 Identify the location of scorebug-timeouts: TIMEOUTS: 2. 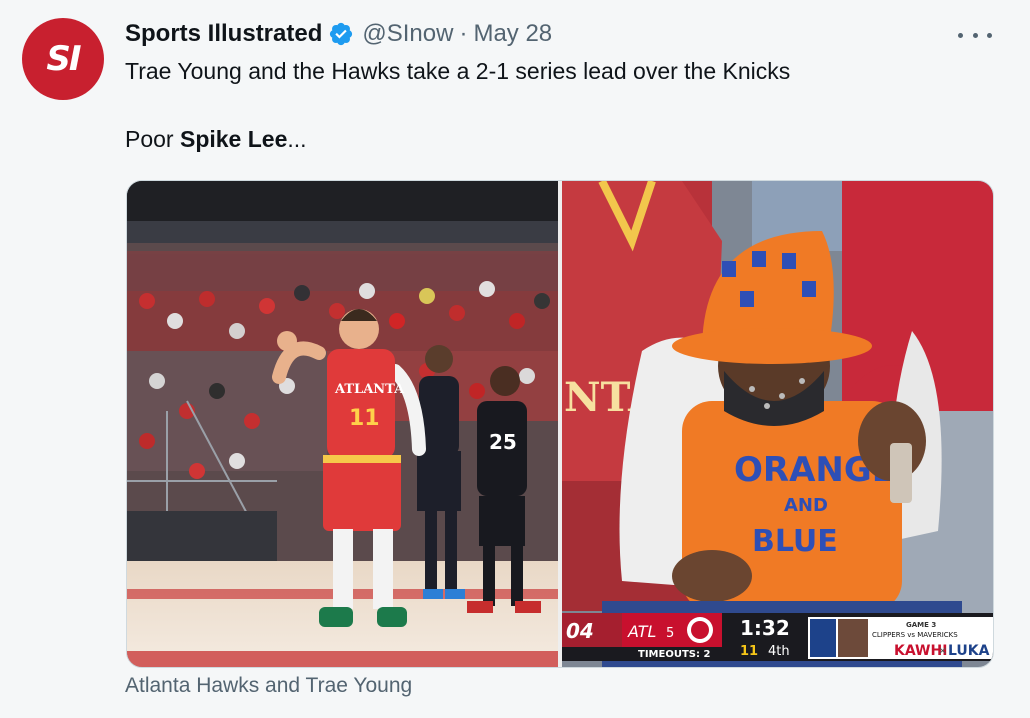
(674, 654).